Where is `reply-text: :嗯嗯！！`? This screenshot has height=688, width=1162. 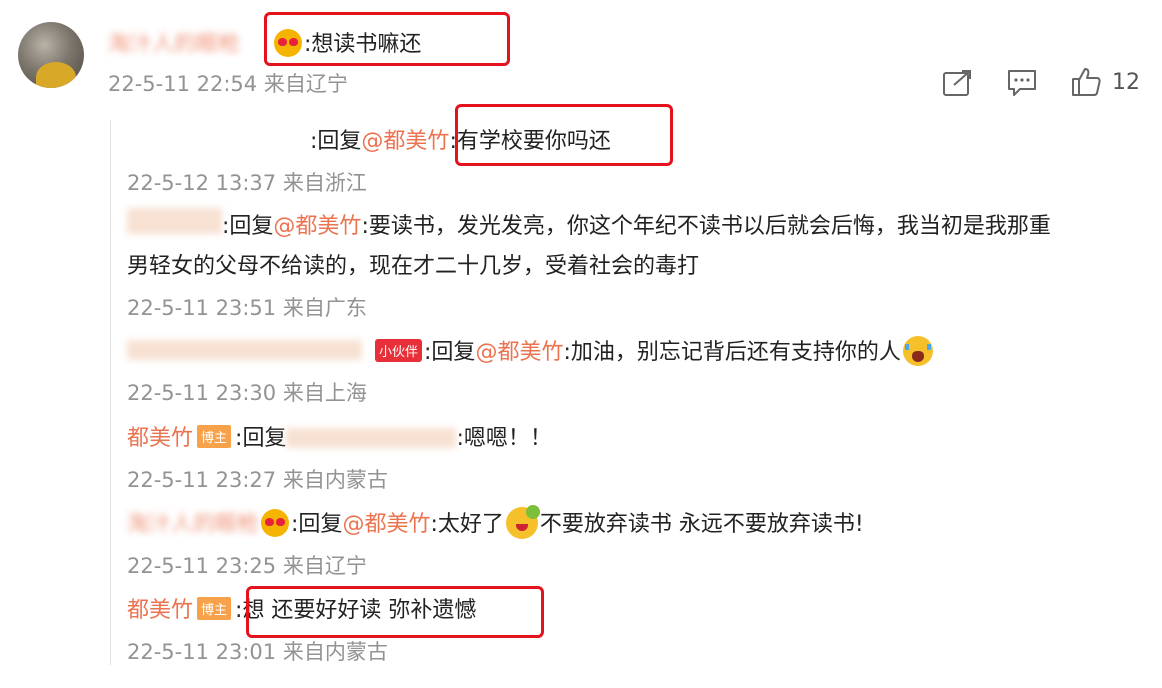 reply-text: :嗯嗯！！ is located at coordinates (504, 438).